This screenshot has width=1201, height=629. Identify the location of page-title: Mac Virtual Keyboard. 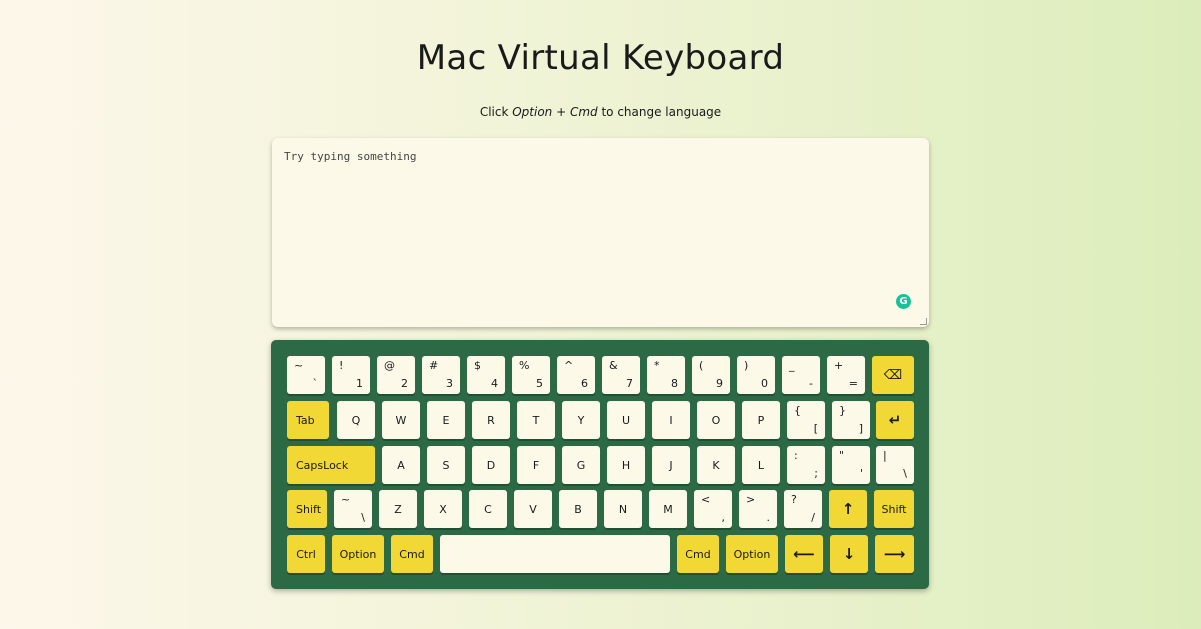
(600, 58).